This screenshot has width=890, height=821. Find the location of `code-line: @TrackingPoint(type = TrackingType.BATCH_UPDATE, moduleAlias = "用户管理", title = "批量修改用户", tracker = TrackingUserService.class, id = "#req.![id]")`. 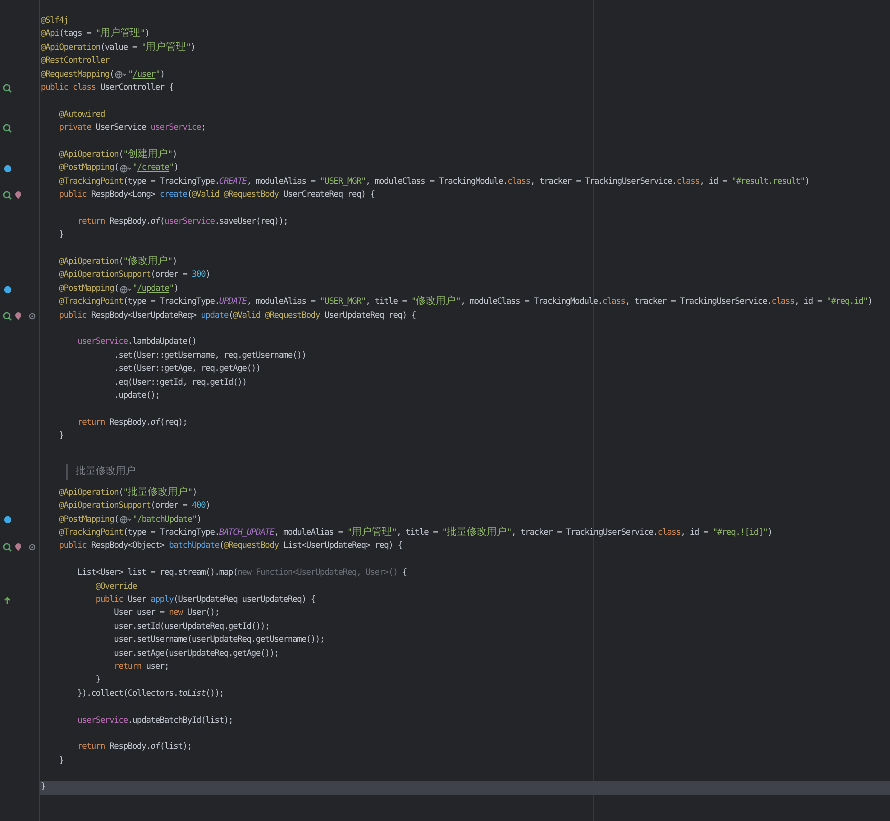

code-line: @TrackingPoint(type = TrackingType.BATCH_UPDATE, moduleAlias = "用户管理", title = "批量修改用户", tracker = TrackingUserService.class, id = "#req.![id]") is located at coordinates (416, 533).